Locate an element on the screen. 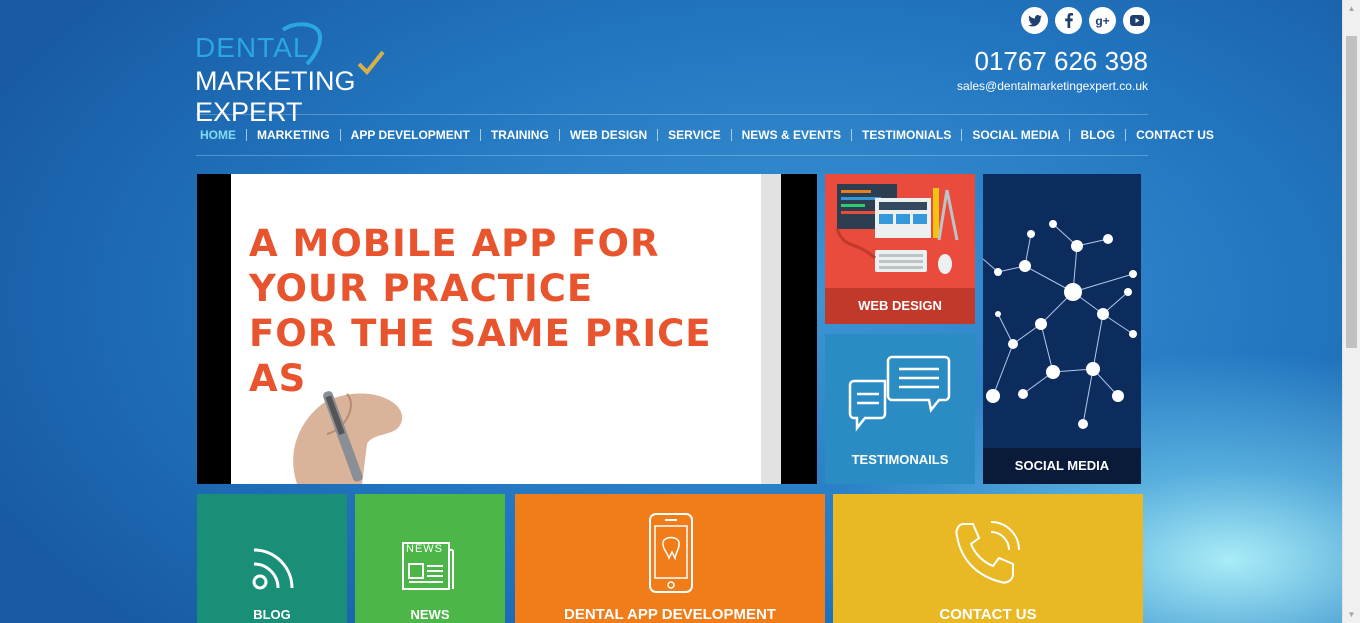 This screenshot has width=1360, height=623. facebook-icon is located at coordinates (1068, 20).